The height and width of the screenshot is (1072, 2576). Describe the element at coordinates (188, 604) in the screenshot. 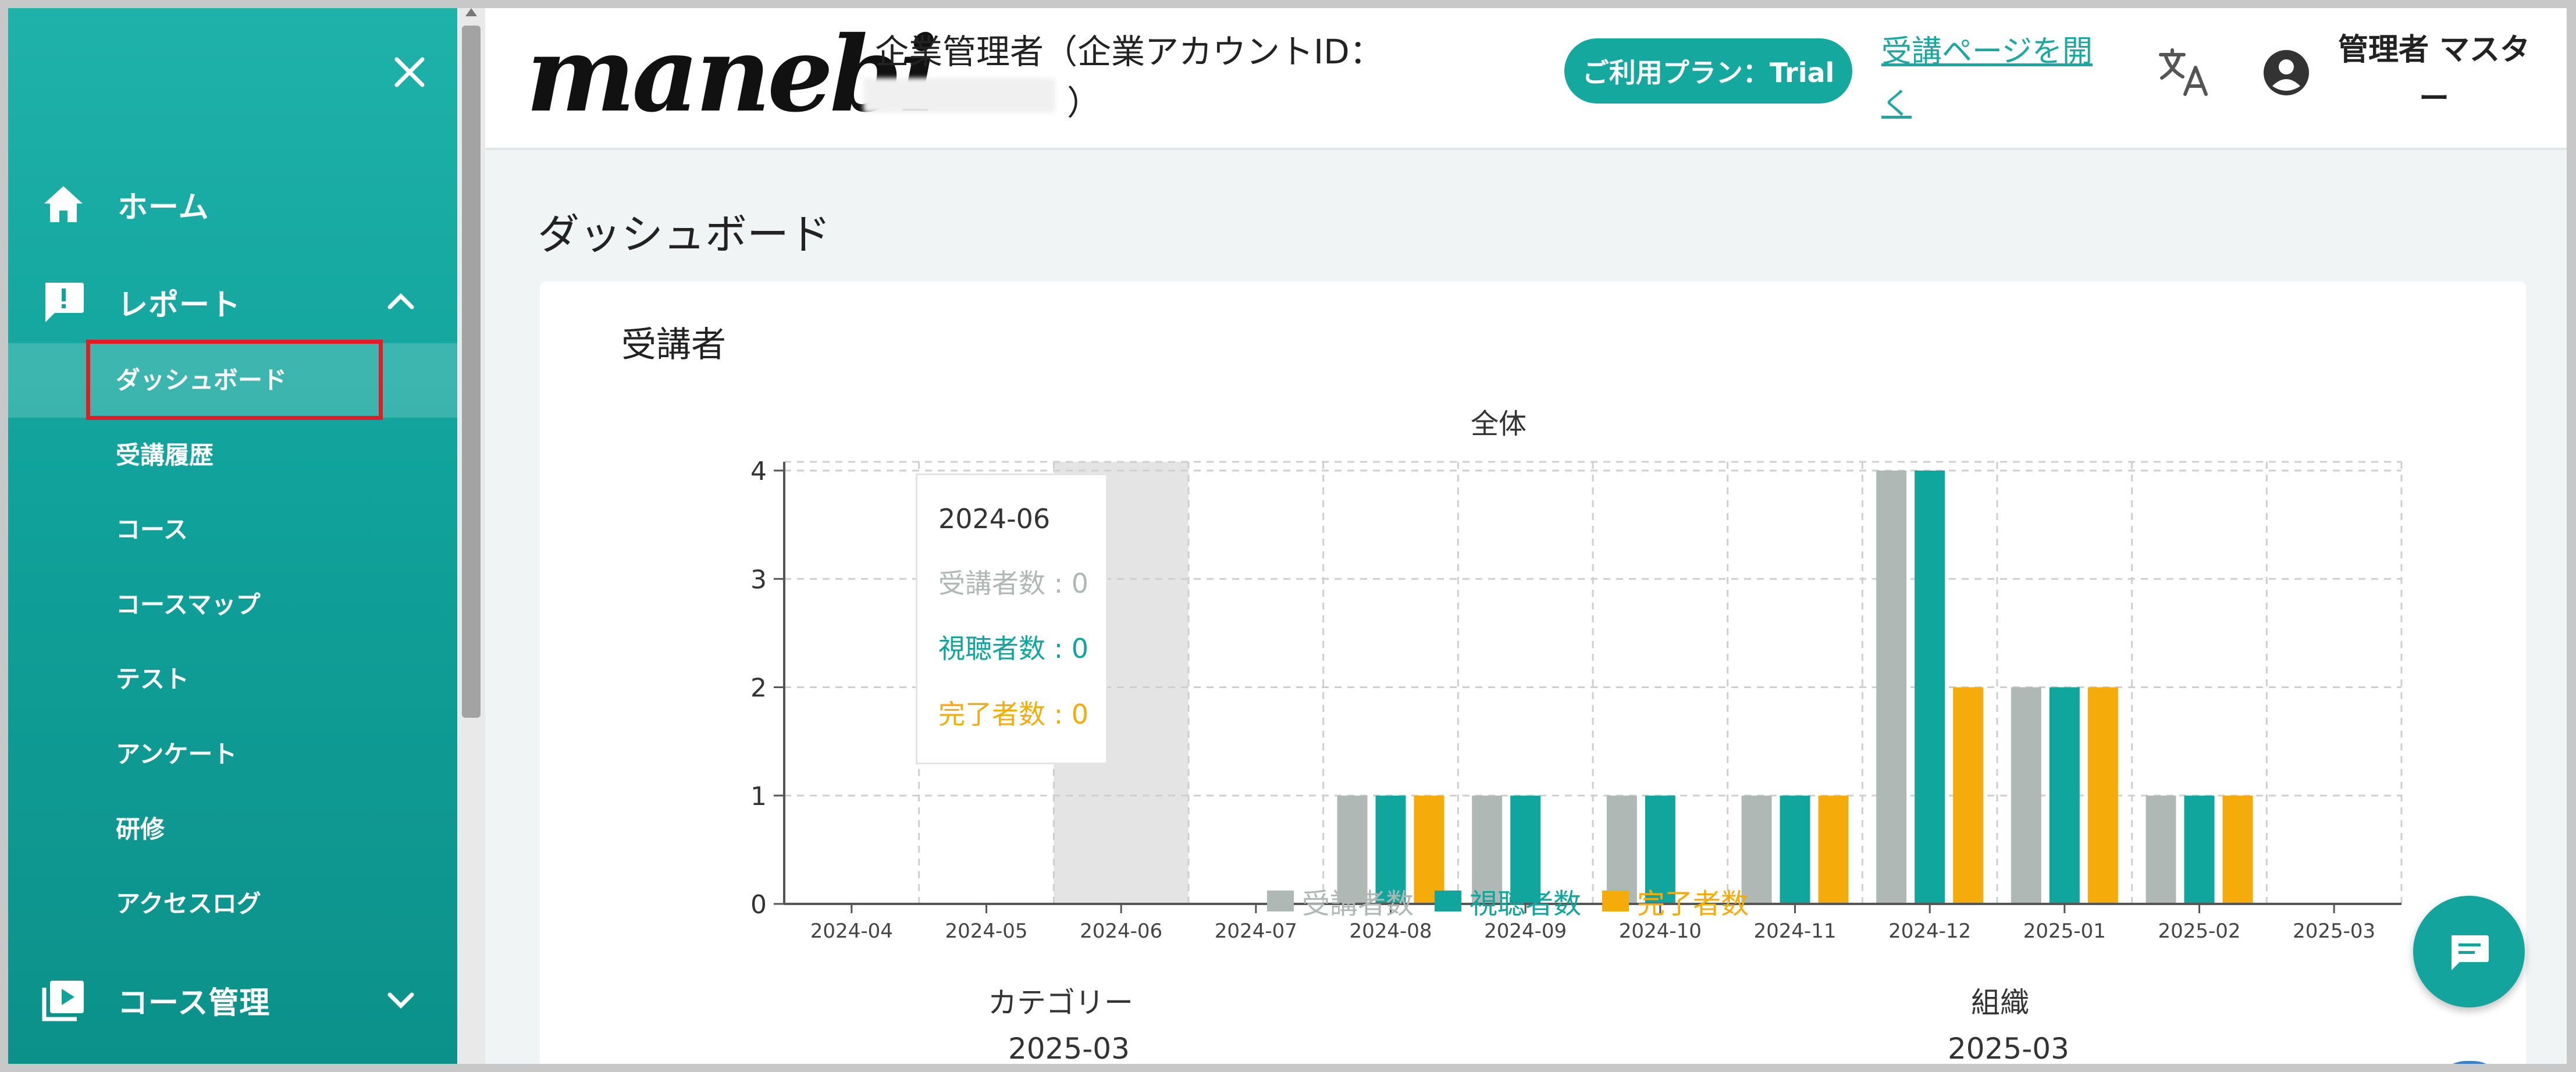

I see `sidebar-subitem-label: コースマップ` at that location.